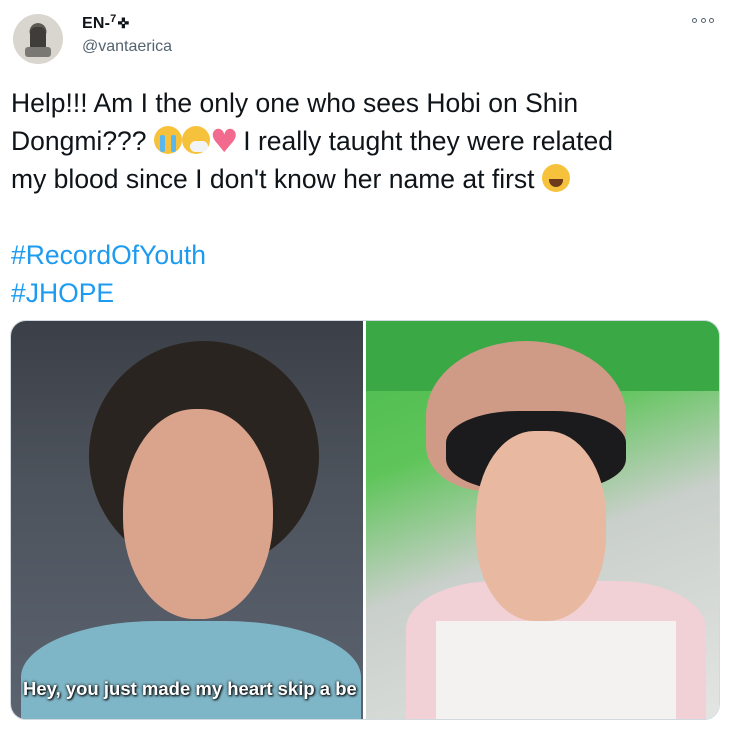 This screenshot has width=738, height=729. I want to click on photo-right-shirt, so click(556, 670).